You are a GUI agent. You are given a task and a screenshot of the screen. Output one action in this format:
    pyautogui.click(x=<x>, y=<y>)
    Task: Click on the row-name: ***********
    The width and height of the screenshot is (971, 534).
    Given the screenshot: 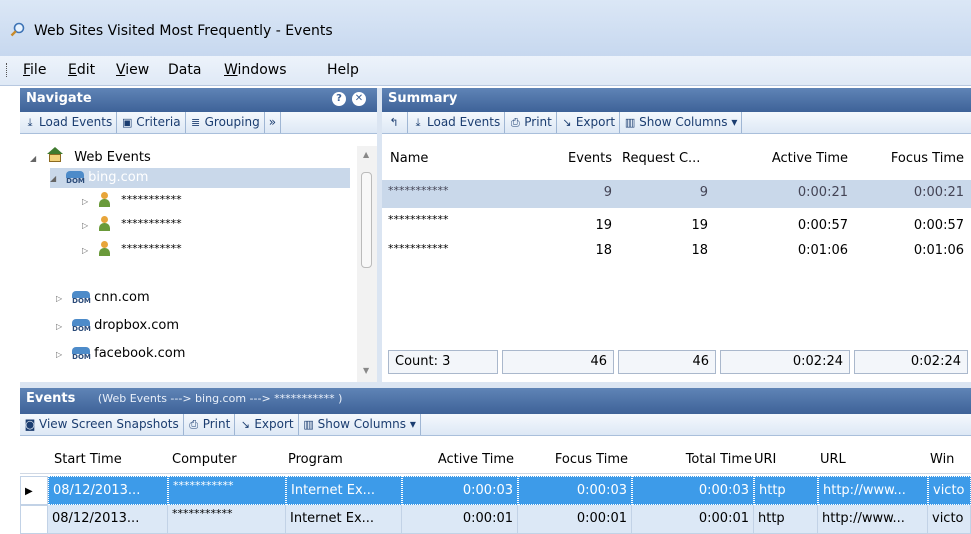 What is the action you would take?
    pyautogui.click(x=418, y=190)
    